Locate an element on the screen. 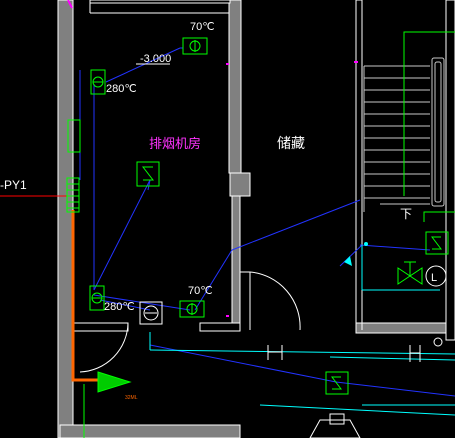 This screenshot has height=438, width=455. pipe-node is located at coordinates (366, 244).